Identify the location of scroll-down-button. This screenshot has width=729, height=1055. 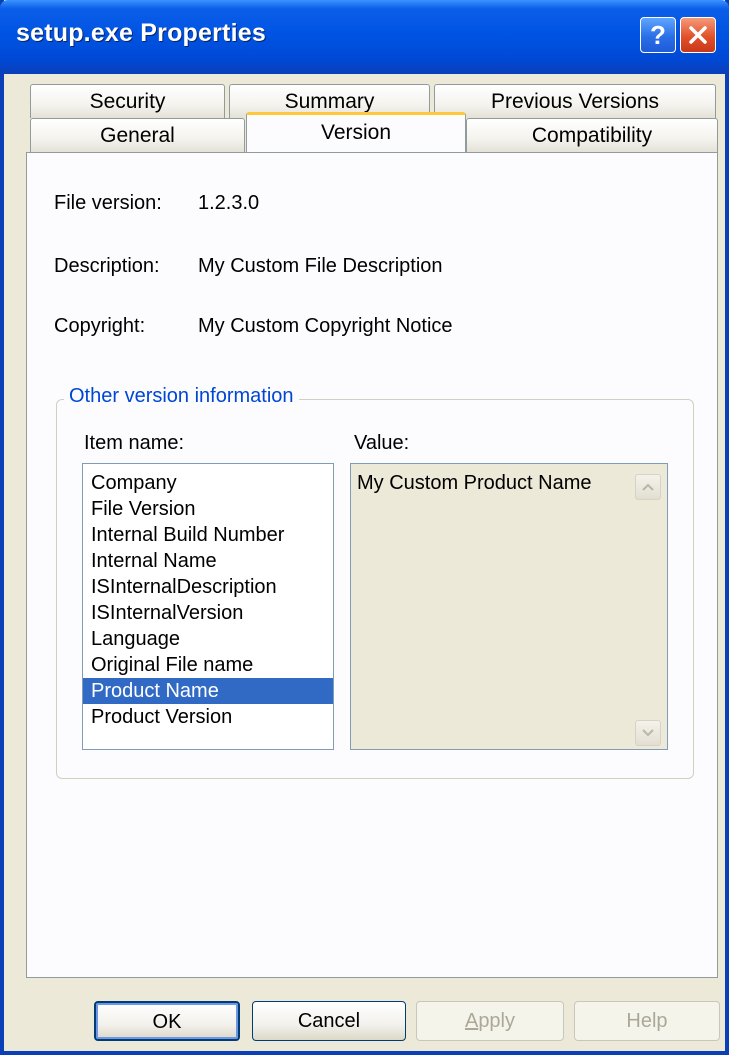
(648, 733).